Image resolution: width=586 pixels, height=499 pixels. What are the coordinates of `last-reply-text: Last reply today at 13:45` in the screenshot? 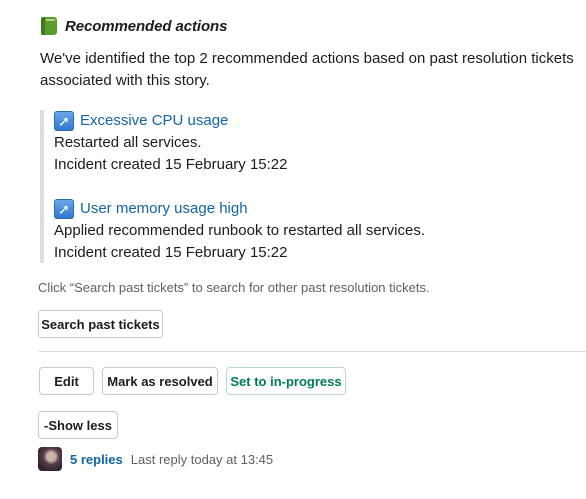 It's located at (202, 459).